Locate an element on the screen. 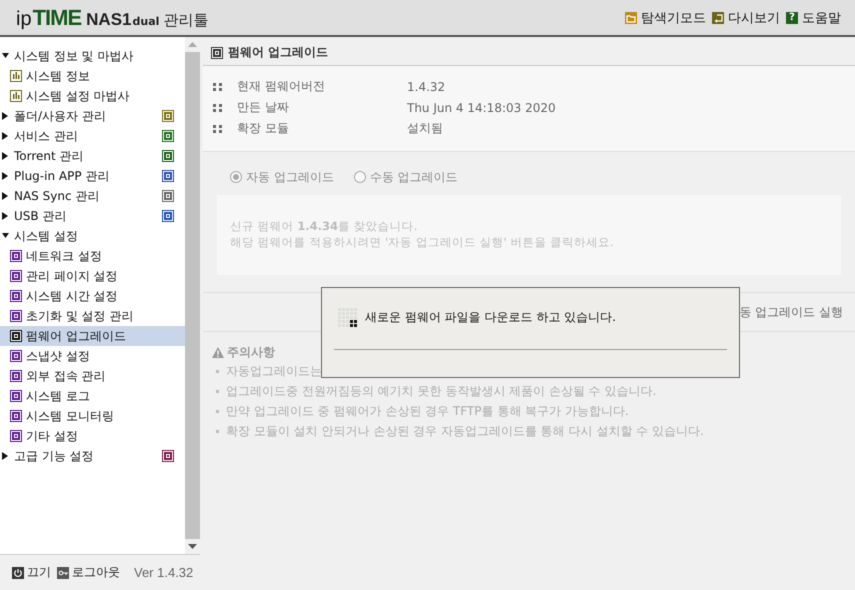 Image resolution: width=855 pixels, height=590 pixels. tree-item: 시스템 로그 is located at coordinates (92, 396).